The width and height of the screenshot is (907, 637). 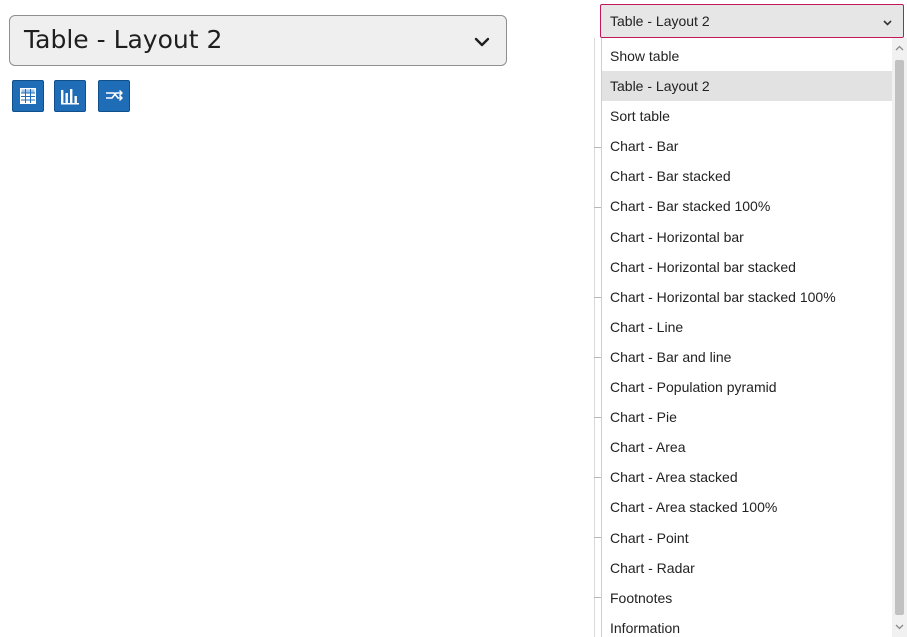 I want to click on scroll-up-arrow-icon, so click(x=899, y=48).